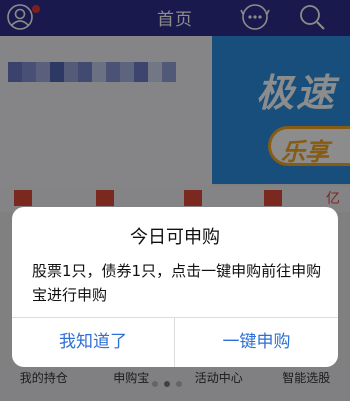 Image resolution: width=350 pixels, height=401 pixels. What do you see at coordinates (175, 237) in the screenshot?
I see `dialog-title: 今日可申购` at bounding box center [175, 237].